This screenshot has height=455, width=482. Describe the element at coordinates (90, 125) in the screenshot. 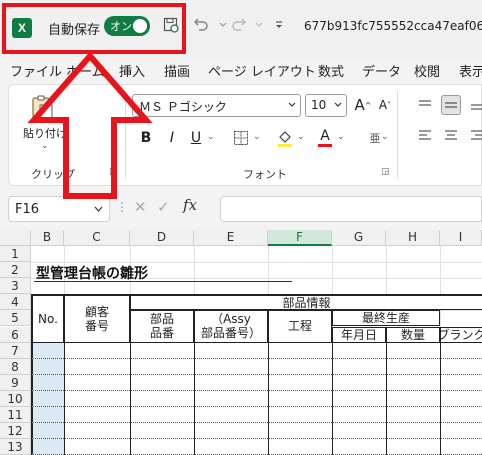

I see `annotation-arrow` at that location.